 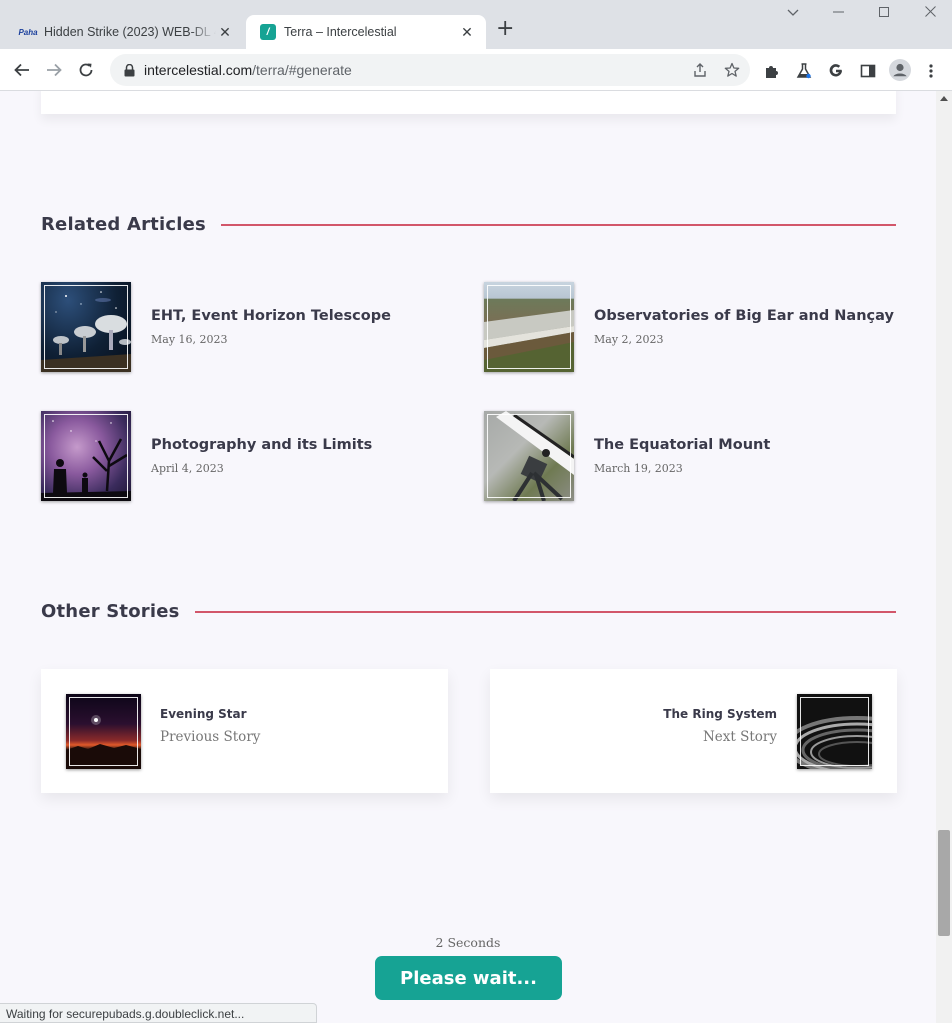 What do you see at coordinates (868, 71) in the screenshot?
I see `side-panel-icon` at bounding box center [868, 71].